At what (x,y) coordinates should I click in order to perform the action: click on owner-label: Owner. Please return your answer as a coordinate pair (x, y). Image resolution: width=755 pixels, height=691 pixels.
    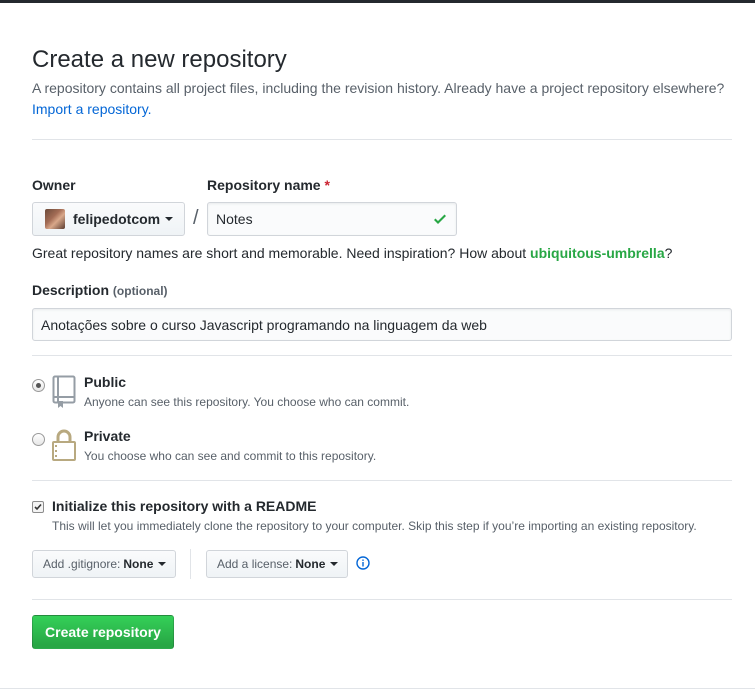
    Looking at the image, I should click on (54, 185).